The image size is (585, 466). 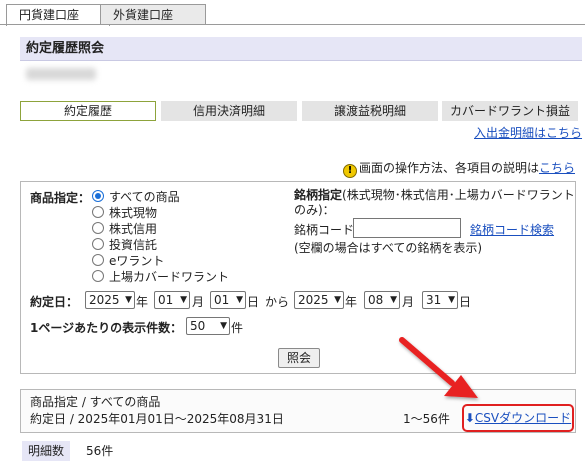 What do you see at coordinates (100, 451) in the screenshot?
I see `count-value: 56件` at bounding box center [100, 451].